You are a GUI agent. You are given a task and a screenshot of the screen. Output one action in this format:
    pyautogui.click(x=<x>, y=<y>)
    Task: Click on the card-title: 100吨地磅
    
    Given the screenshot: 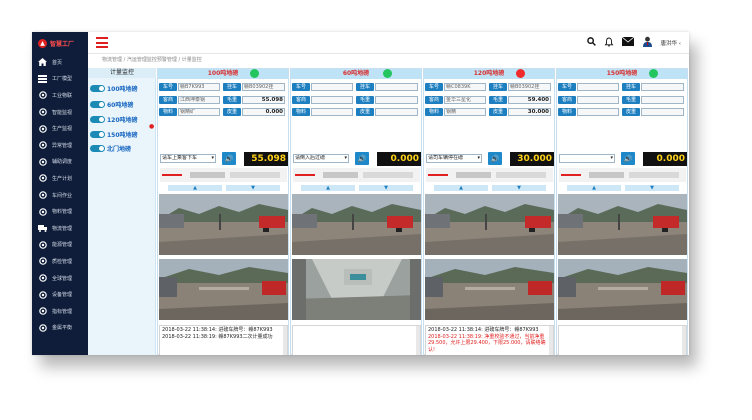 What is the action you would take?
    pyautogui.click(x=223, y=73)
    